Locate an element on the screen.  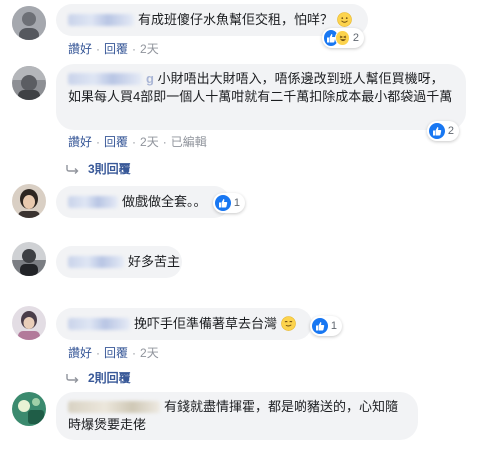
comment-text: 挽吓手佢準備著草去台灣 is located at coordinates (206, 323).